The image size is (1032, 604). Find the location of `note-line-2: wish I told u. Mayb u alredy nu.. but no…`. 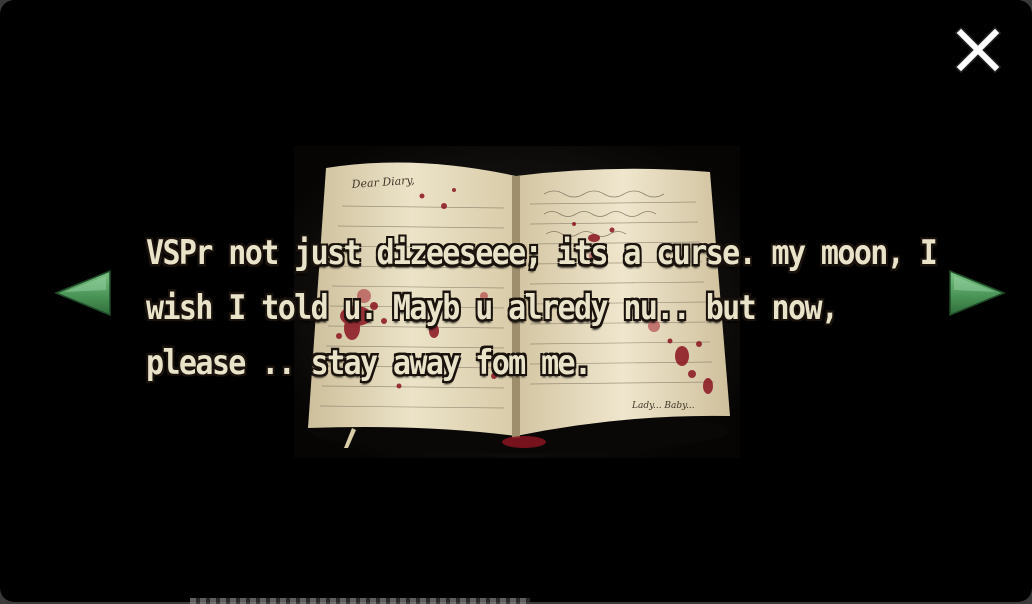

note-line-2: wish I told u. Mayb u alredy nu.. but no… is located at coordinates (492, 308).